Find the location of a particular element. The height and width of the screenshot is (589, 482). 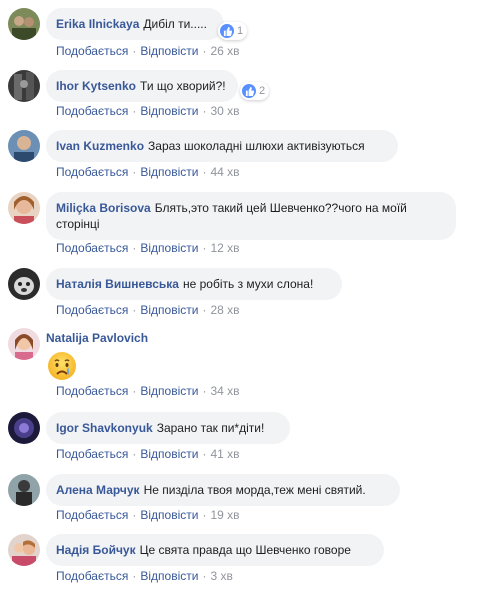

comment-actions: Подобається · Відповісти · 19 хв is located at coordinates (148, 515).